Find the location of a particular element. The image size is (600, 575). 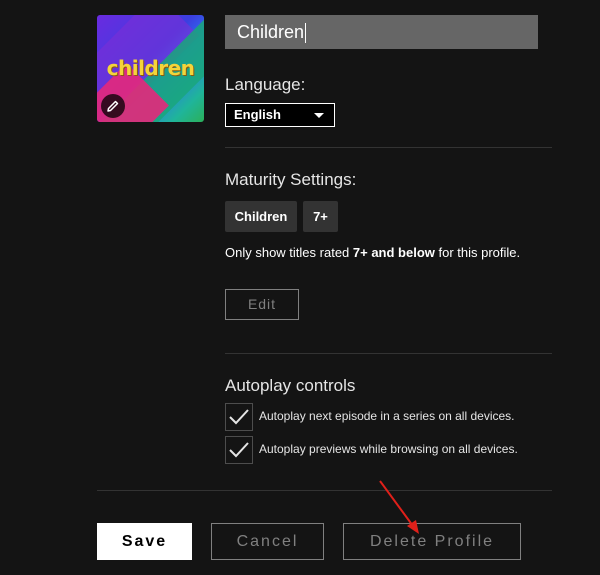

autoplay-next-episode-checkbox is located at coordinates (239, 417).